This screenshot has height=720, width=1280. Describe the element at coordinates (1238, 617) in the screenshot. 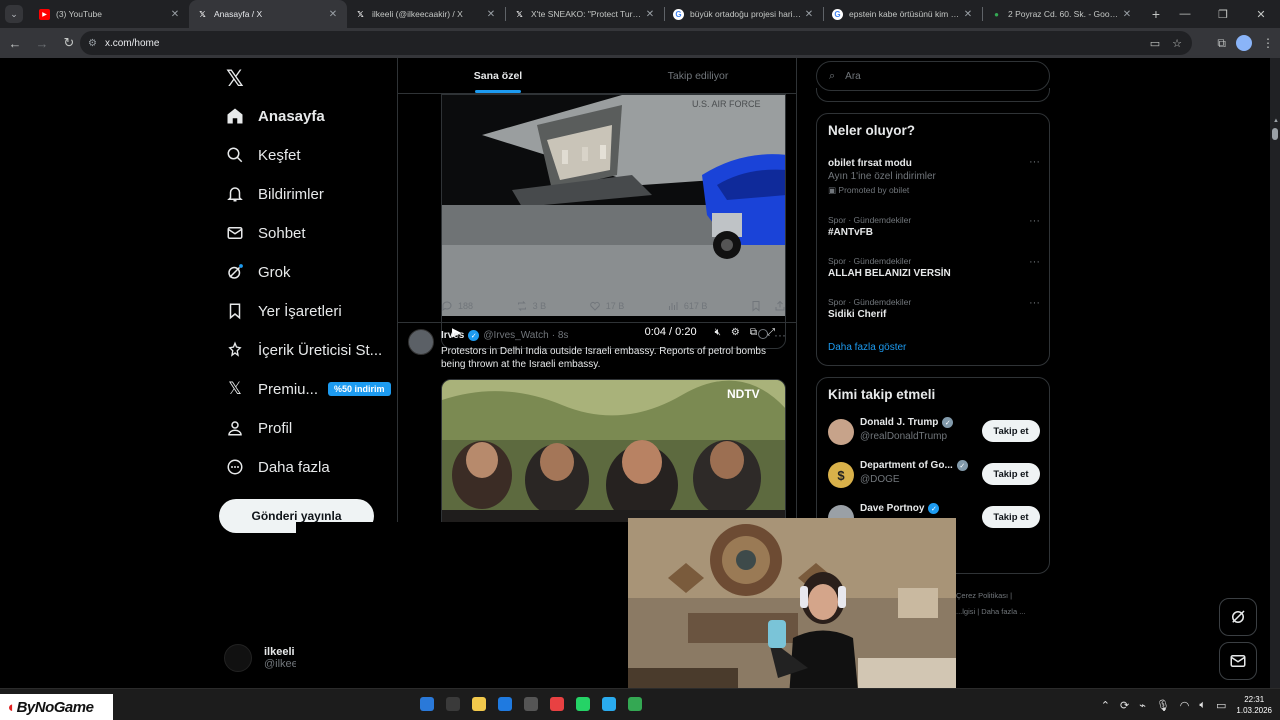

I see `grok-fab-button` at that location.